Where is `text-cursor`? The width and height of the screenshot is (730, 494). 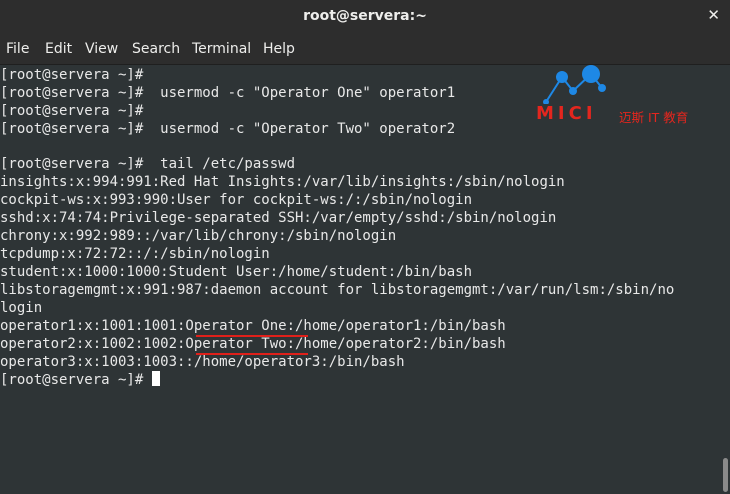
text-cursor is located at coordinates (155, 378).